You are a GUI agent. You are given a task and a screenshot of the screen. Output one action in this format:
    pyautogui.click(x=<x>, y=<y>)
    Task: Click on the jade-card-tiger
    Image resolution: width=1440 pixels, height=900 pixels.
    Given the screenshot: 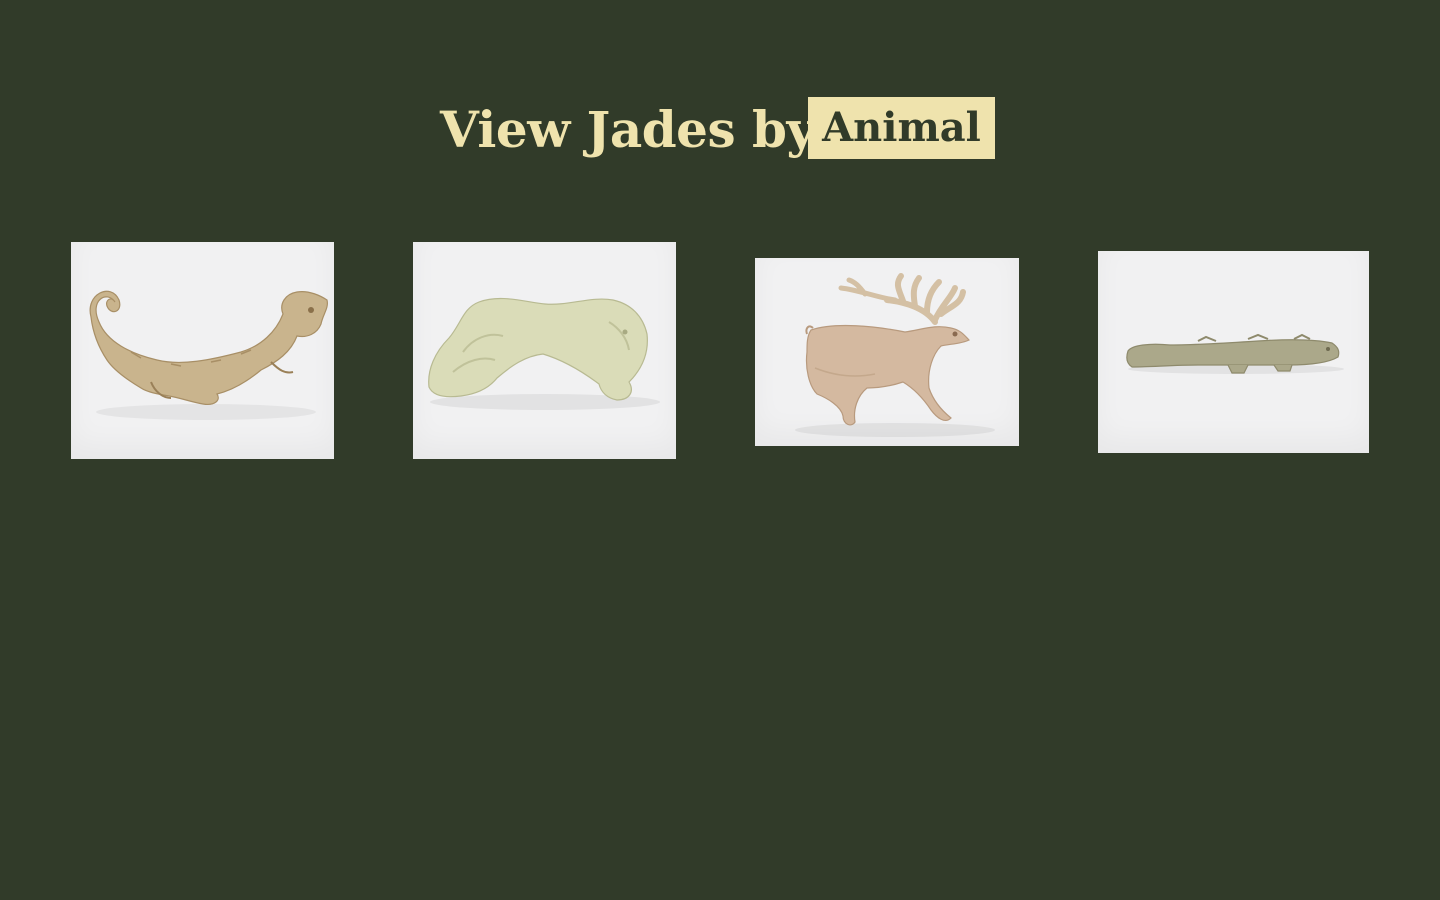 What is the action you would take?
    pyautogui.click(x=544, y=350)
    